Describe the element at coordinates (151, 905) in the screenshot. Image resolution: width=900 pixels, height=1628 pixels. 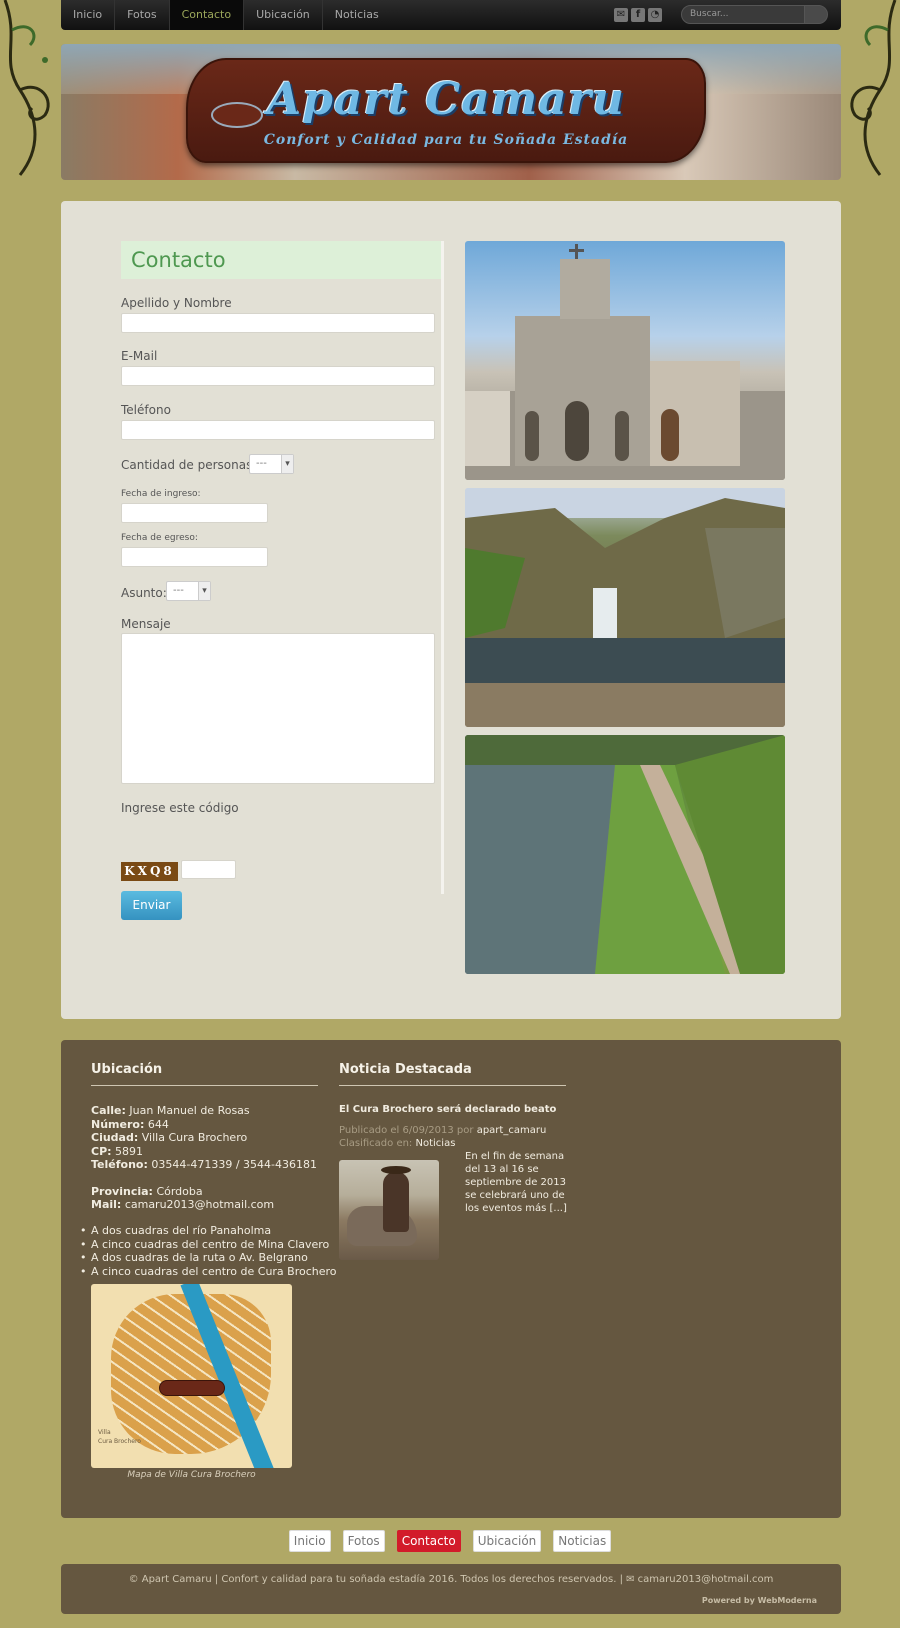
I see `submit-button: Enviar` at that location.